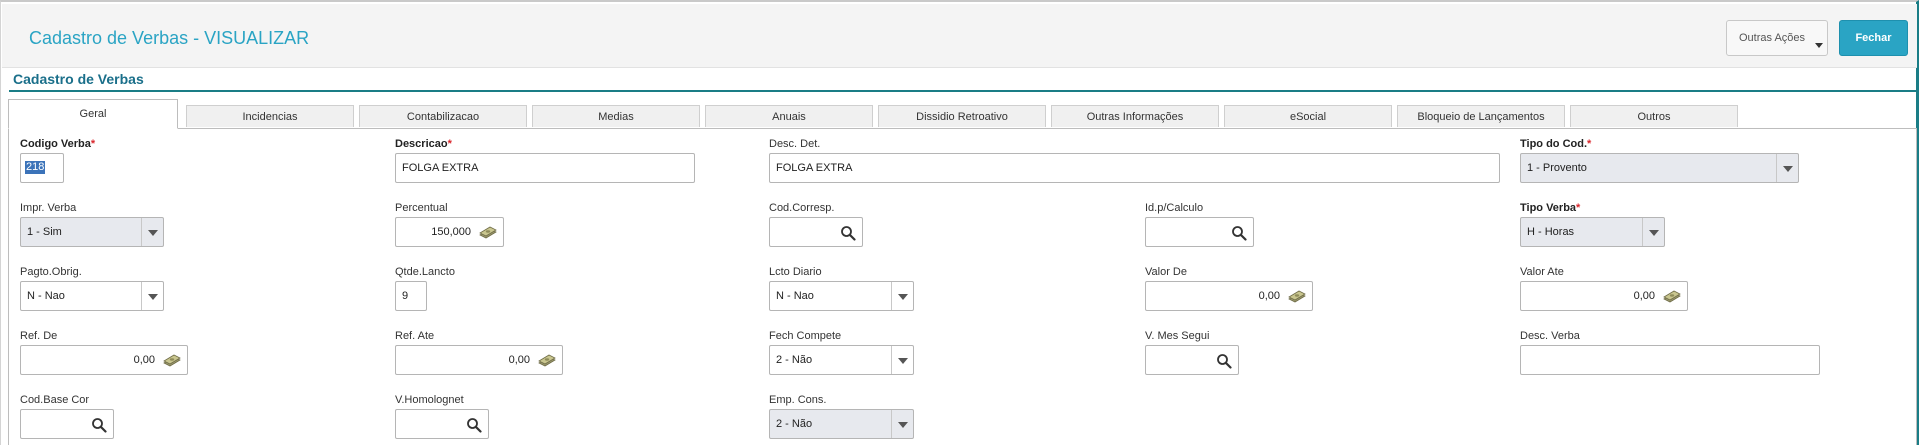 The height and width of the screenshot is (445, 1919). What do you see at coordinates (421, 208) in the screenshot?
I see `percentual-label: Percentual` at bounding box center [421, 208].